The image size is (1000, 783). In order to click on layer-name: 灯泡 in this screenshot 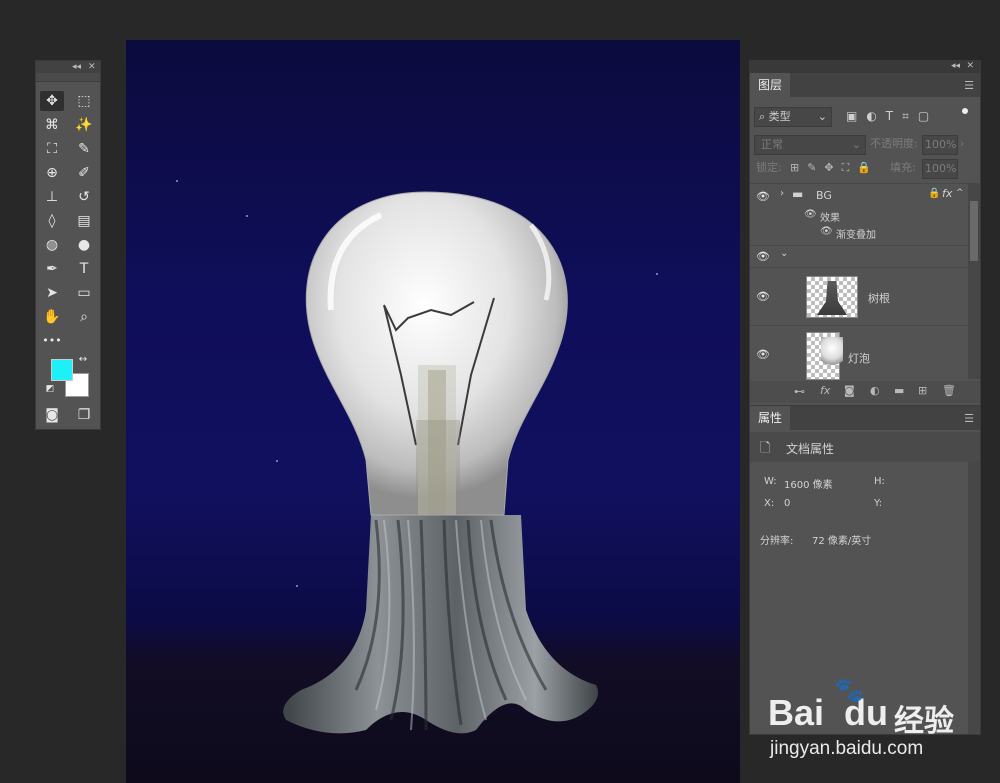, I will do `click(859, 358)`.